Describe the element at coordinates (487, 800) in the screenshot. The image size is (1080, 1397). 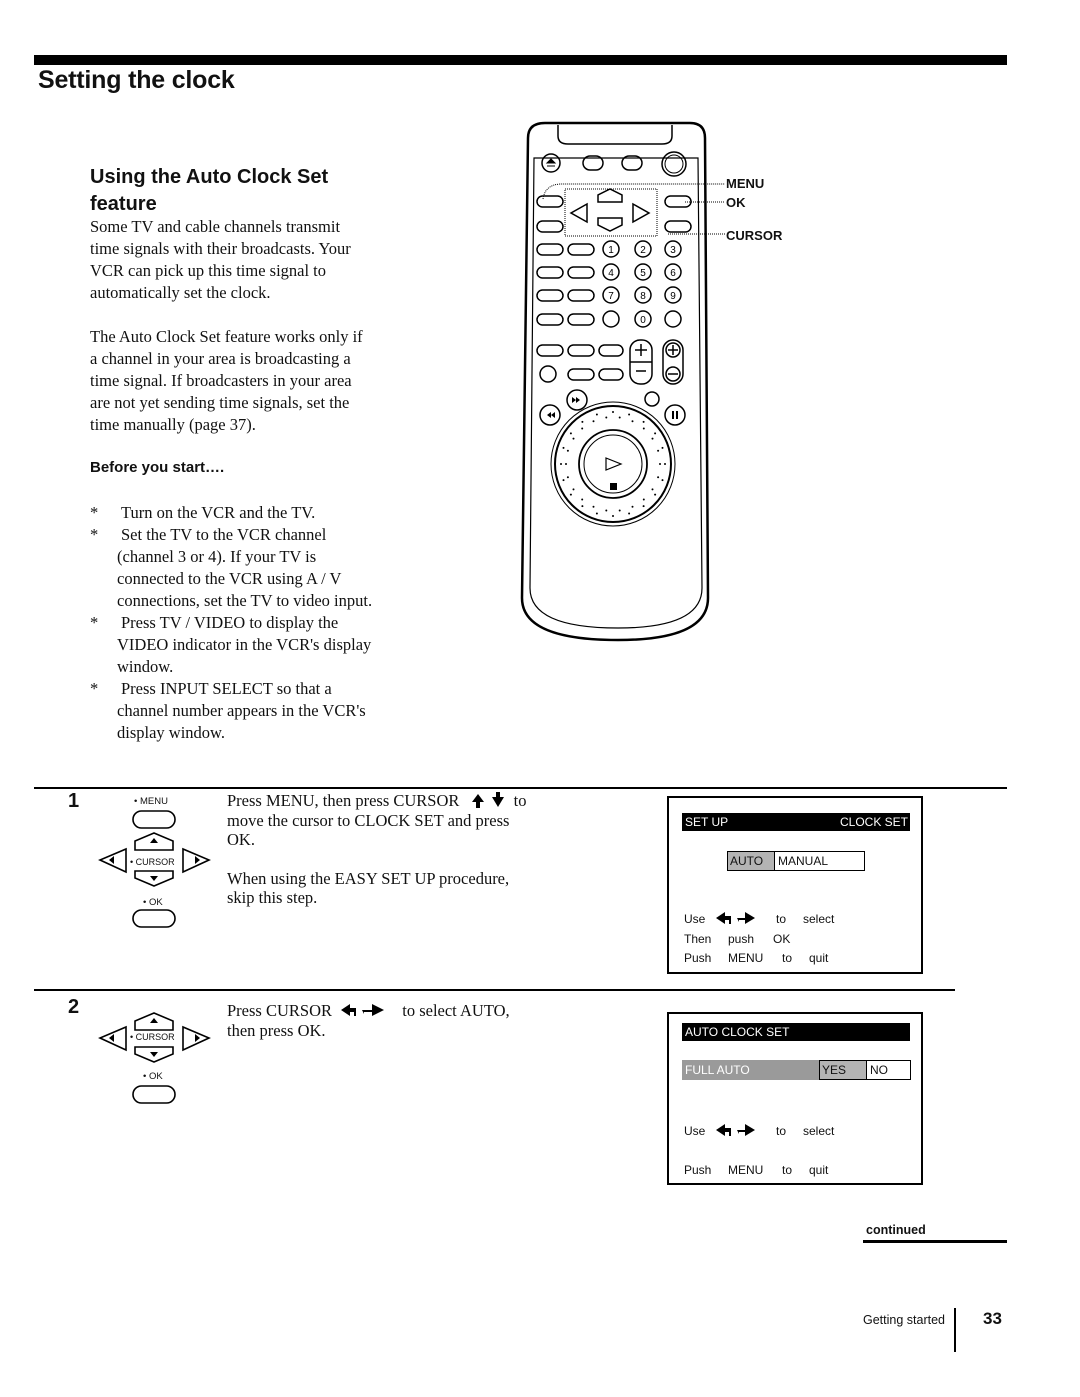
I see `up-down-arrows-icon` at that location.